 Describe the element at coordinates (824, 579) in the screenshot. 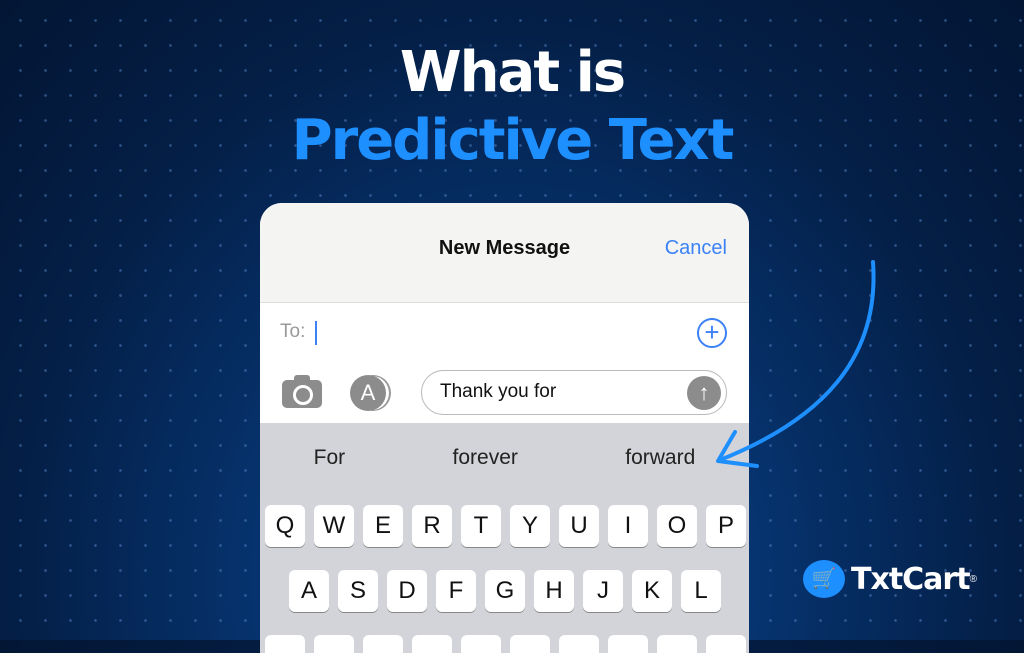

I see `cart-icon: 🛒` at that location.